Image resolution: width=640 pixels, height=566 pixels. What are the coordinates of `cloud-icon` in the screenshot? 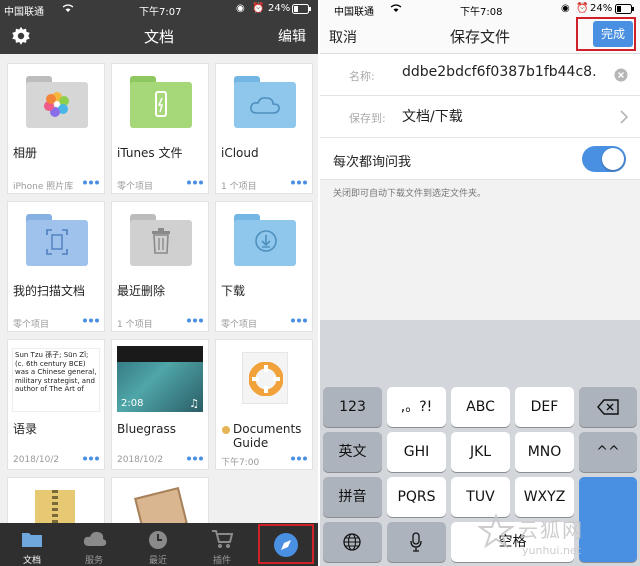 It's located at (265, 105).